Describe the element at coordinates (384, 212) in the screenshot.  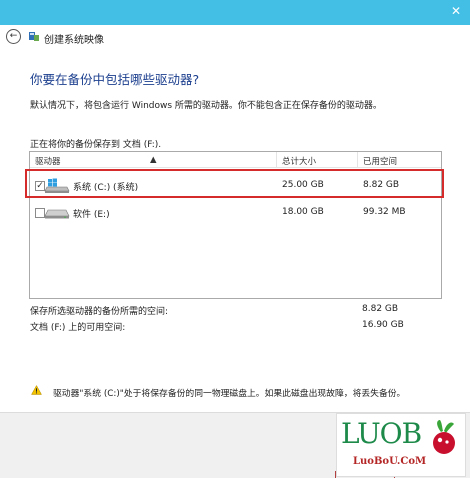
I see `drive-e-used: 99.32 MB` at that location.